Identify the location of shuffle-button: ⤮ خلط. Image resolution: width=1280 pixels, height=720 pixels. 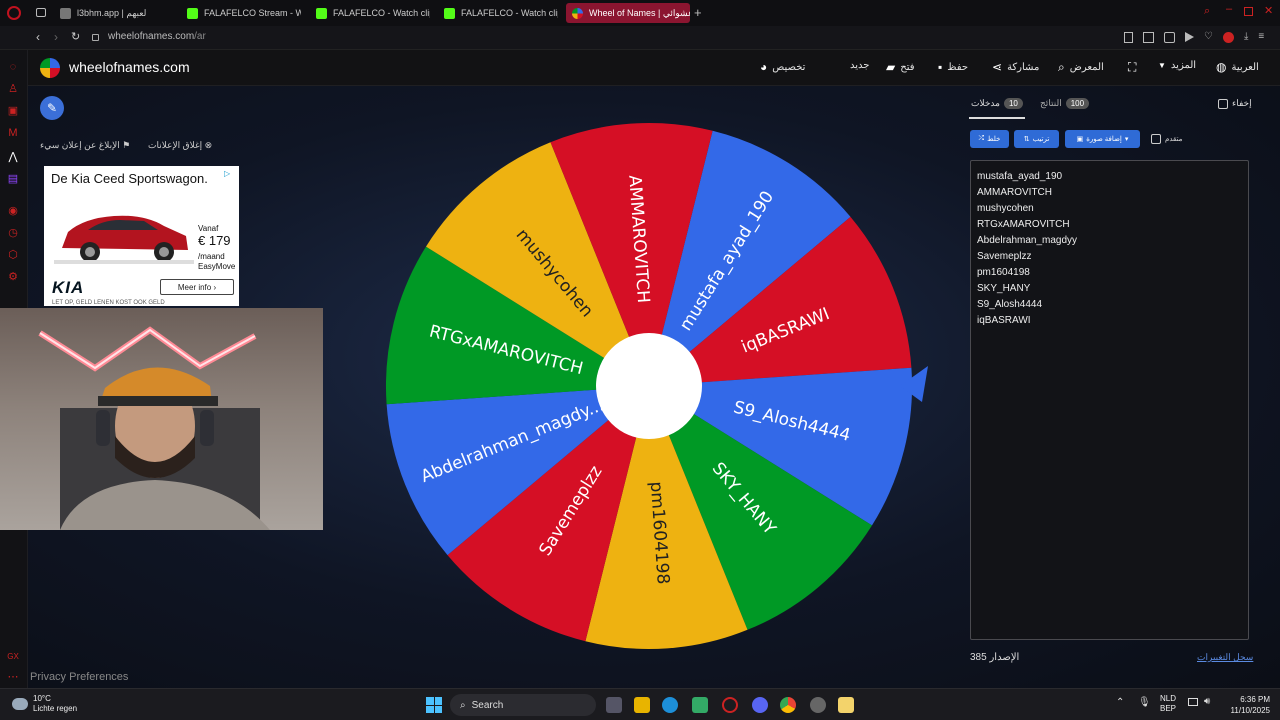
(989, 139).